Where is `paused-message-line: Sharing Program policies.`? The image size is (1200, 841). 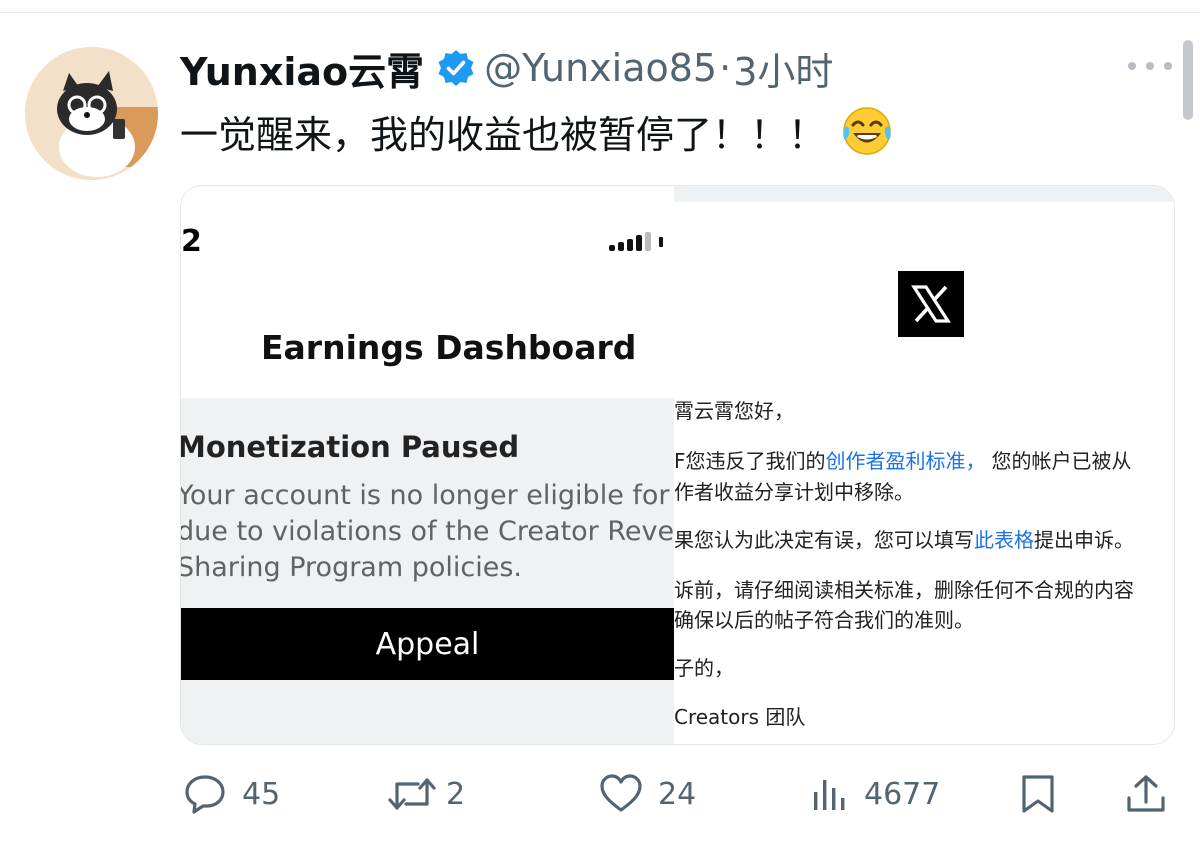 paused-message-line: Sharing Program policies. is located at coordinates (351, 567).